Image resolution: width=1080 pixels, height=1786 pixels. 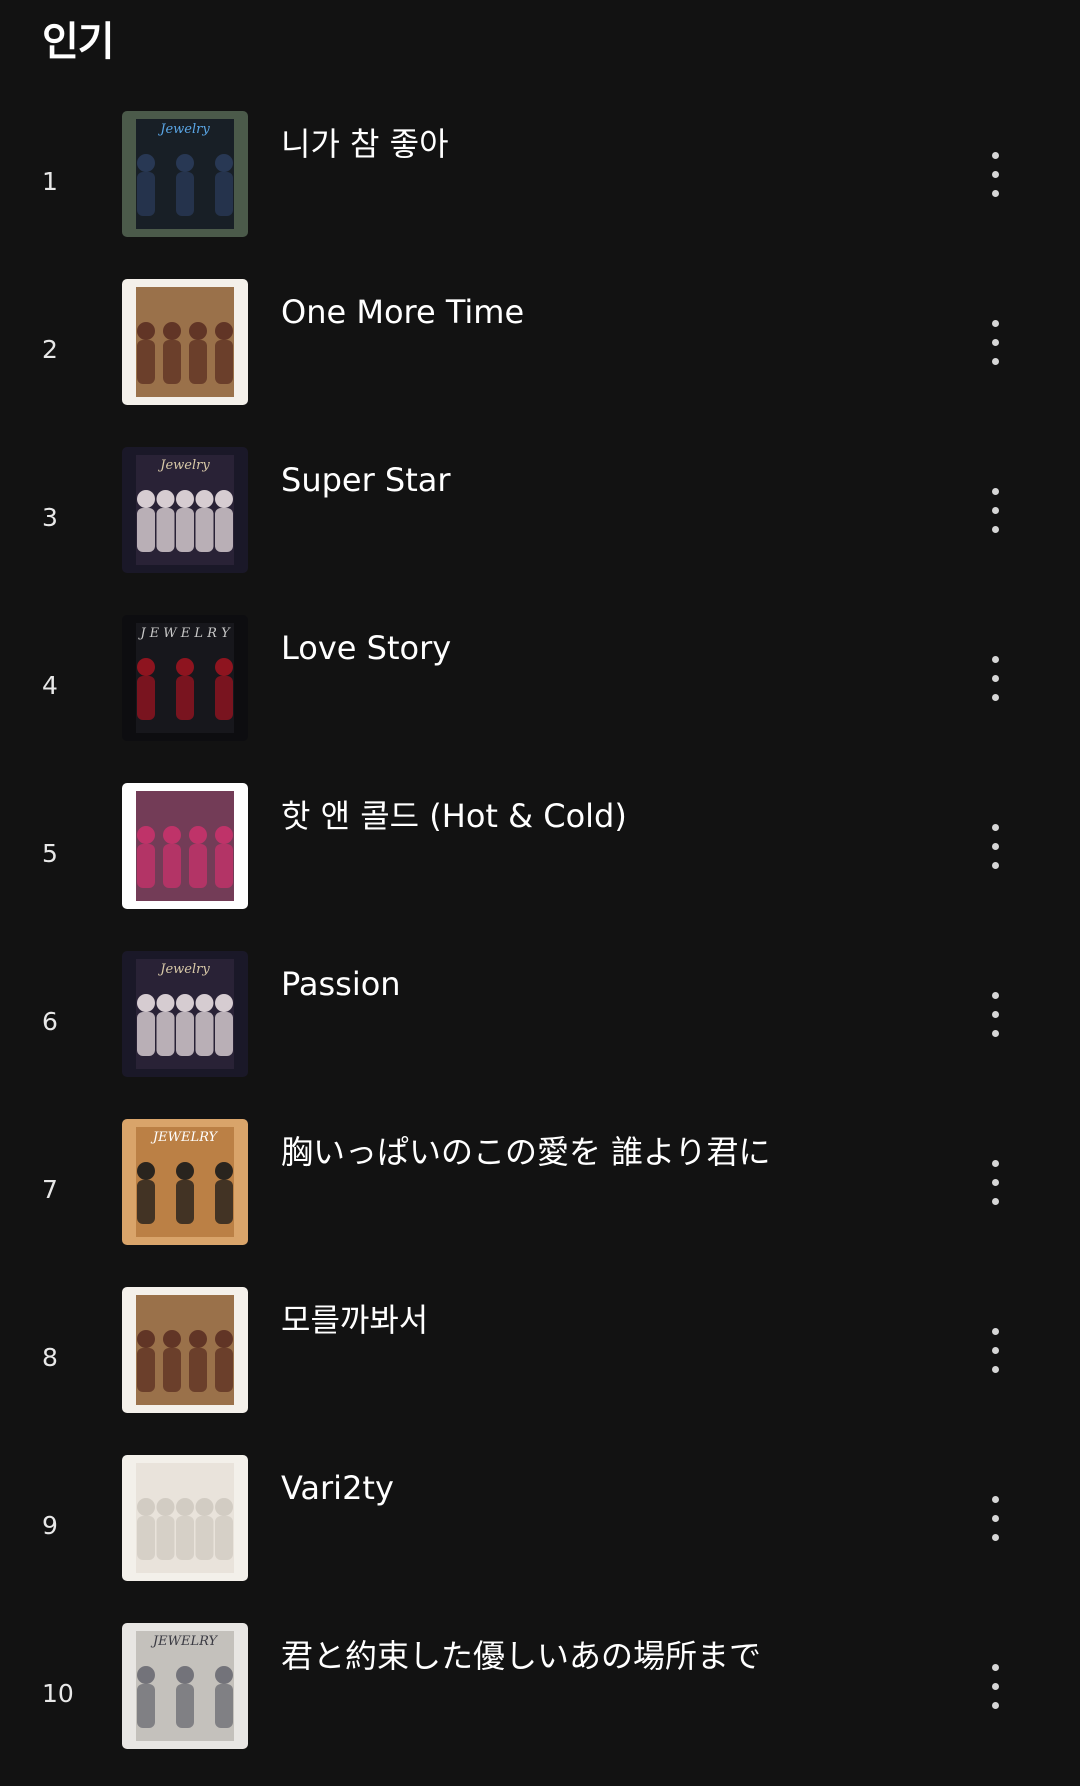 What do you see at coordinates (50, 181) in the screenshot?
I see `track-rank: 1` at bounding box center [50, 181].